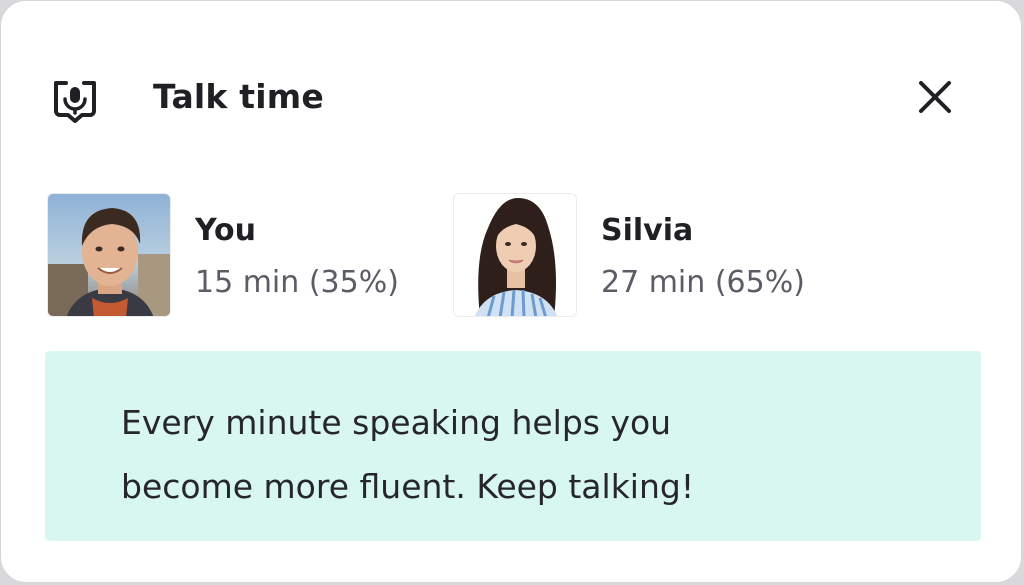 The width and height of the screenshot is (1024, 585). I want to click on encouragement-line-1: Every minute speaking helps you, so click(396, 422).